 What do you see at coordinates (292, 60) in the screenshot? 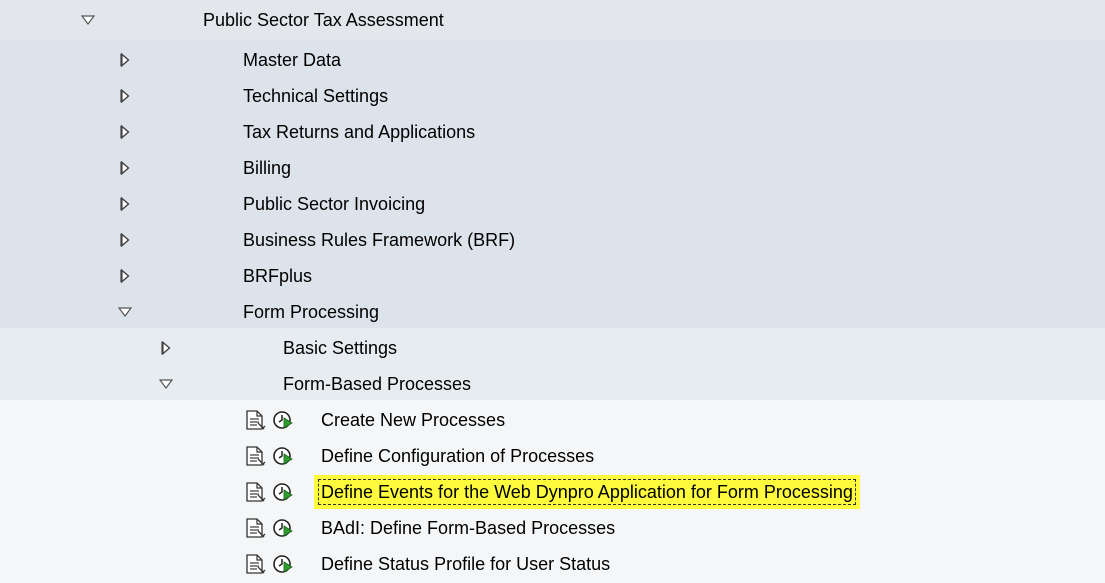
I see `tree-node-label: Master Data` at bounding box center [292, 60].